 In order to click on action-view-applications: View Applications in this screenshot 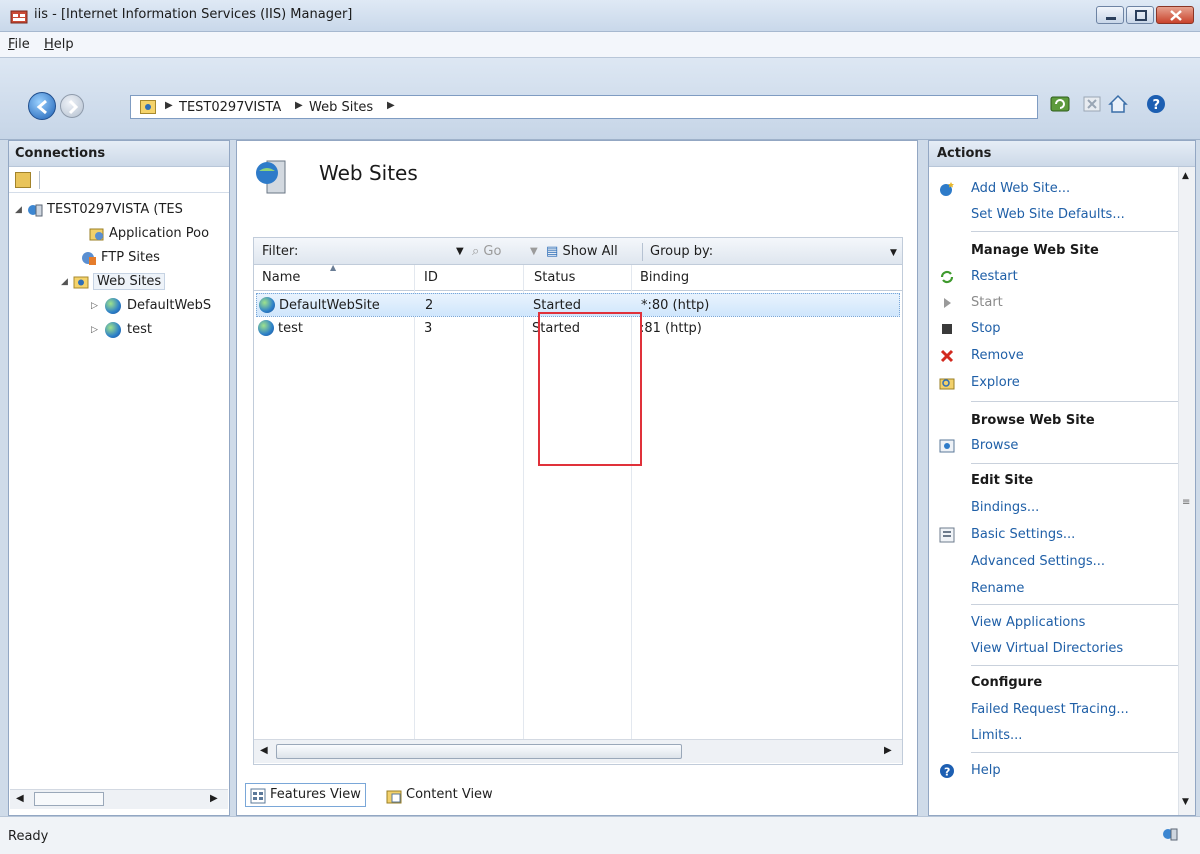, I will do `click(1054, 623)`.